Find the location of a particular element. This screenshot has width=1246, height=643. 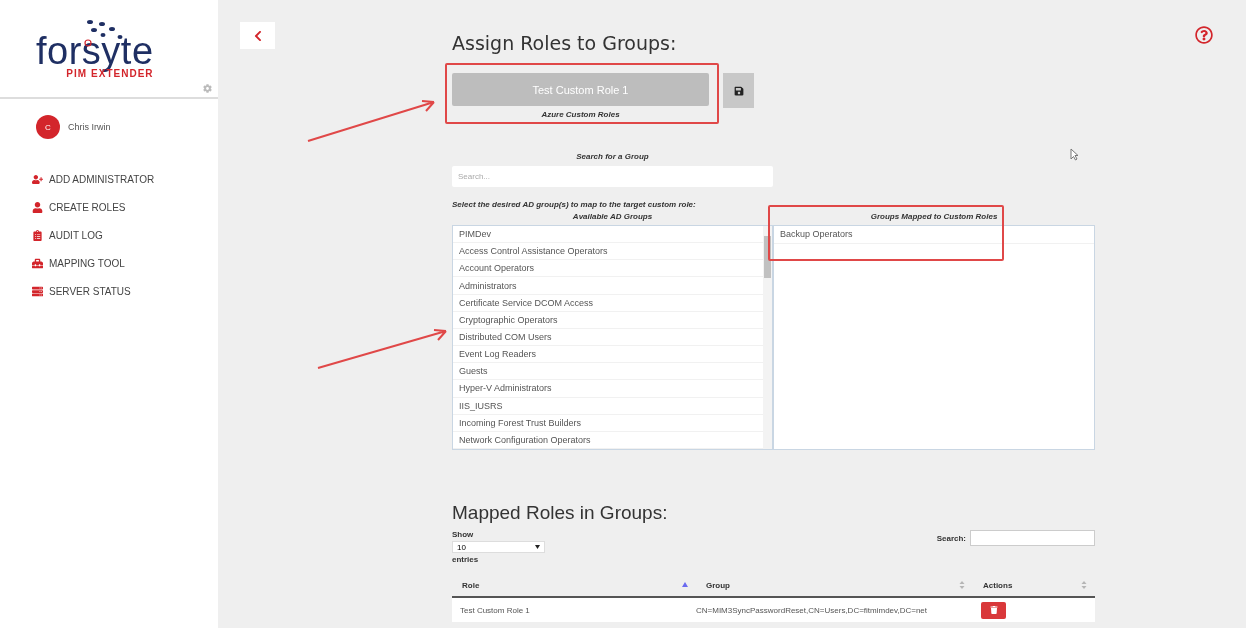

page-size-select: 10 is located at coordinates (498, 547).